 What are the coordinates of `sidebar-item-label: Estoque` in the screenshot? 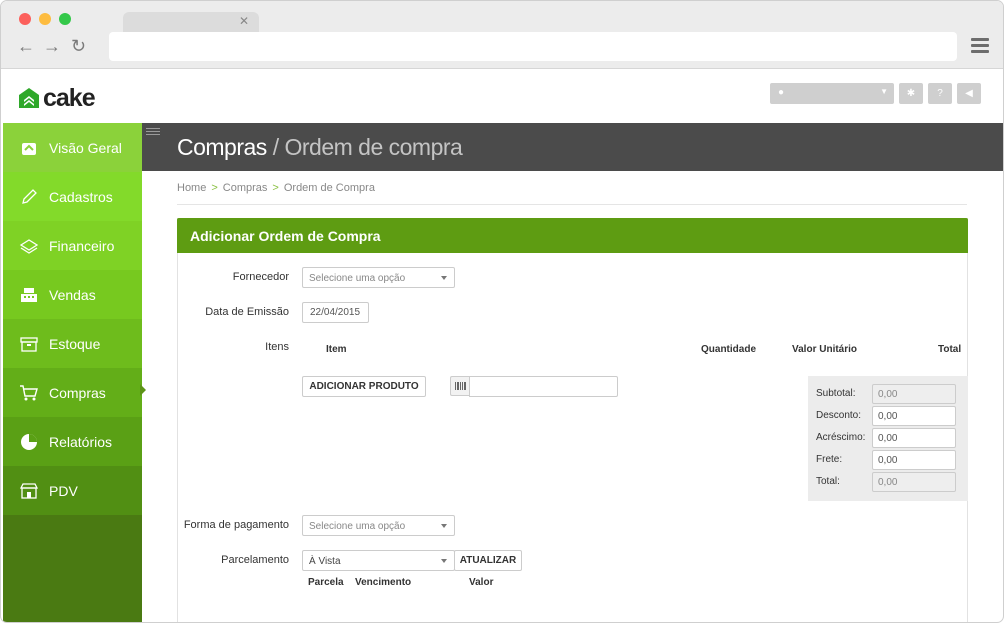 It's located at (75, 343).